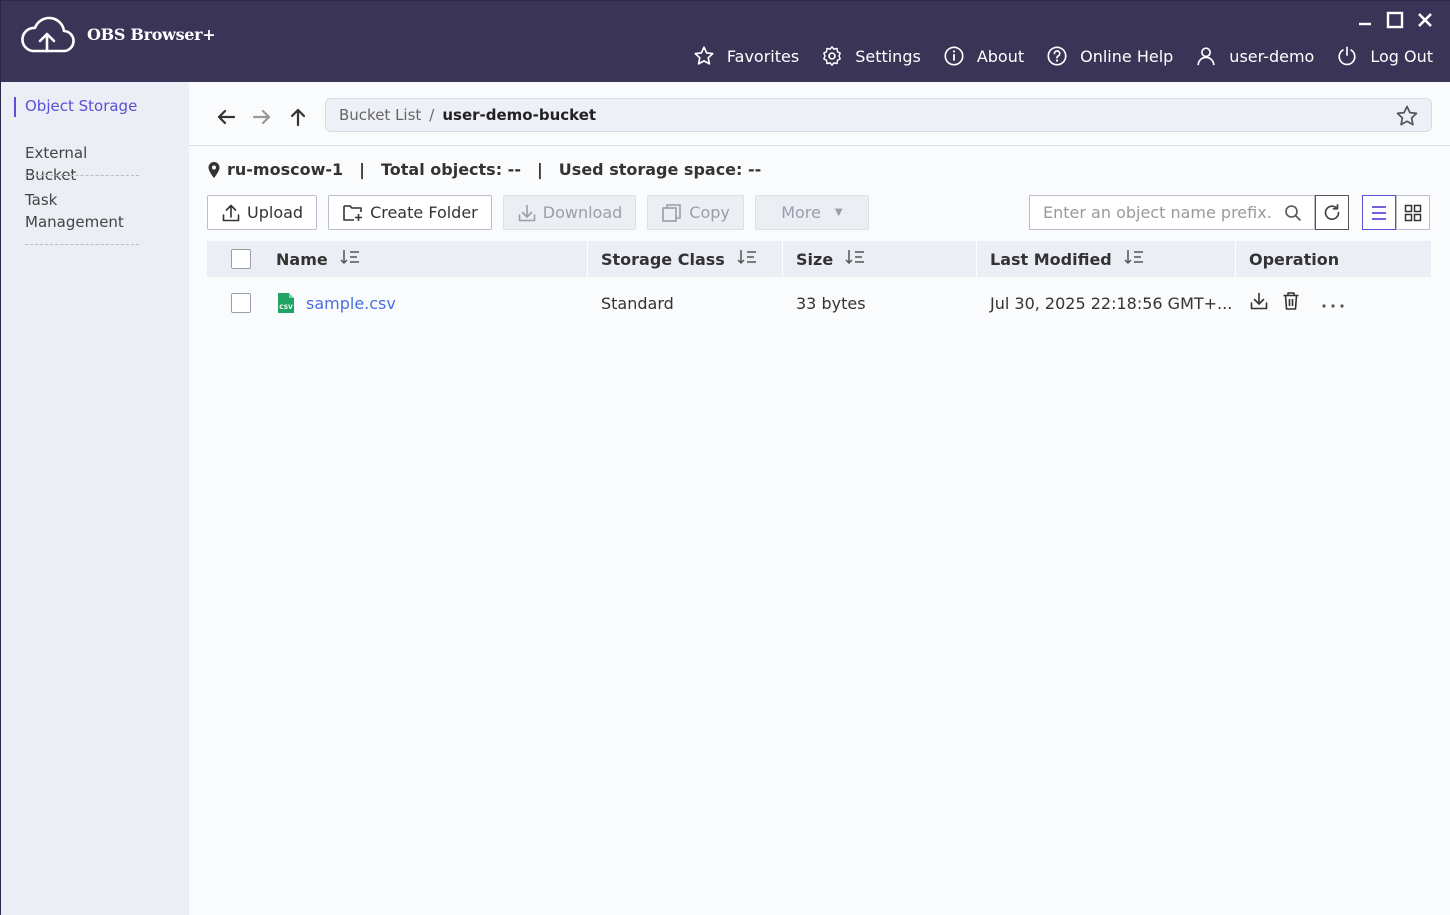  I want to click on maximize-button, so click(1395, 20).